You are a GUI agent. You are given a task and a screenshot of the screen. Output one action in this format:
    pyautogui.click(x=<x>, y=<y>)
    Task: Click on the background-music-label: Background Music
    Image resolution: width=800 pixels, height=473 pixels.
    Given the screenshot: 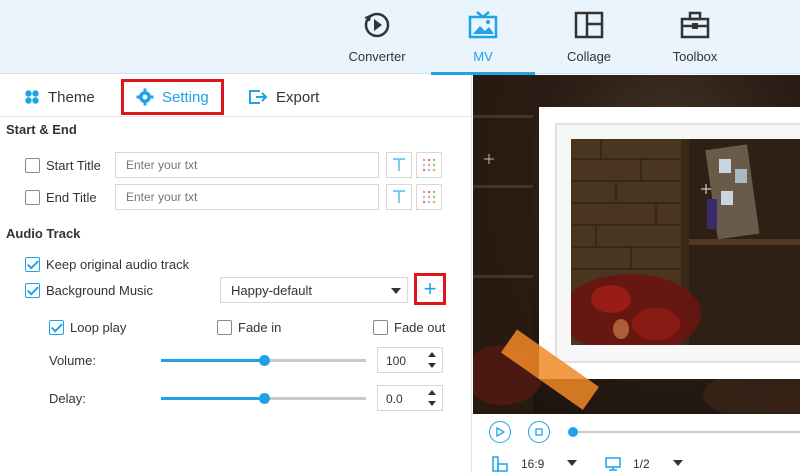 What is the action you would take?
    pyautogui.click(x=99, y=290)
    